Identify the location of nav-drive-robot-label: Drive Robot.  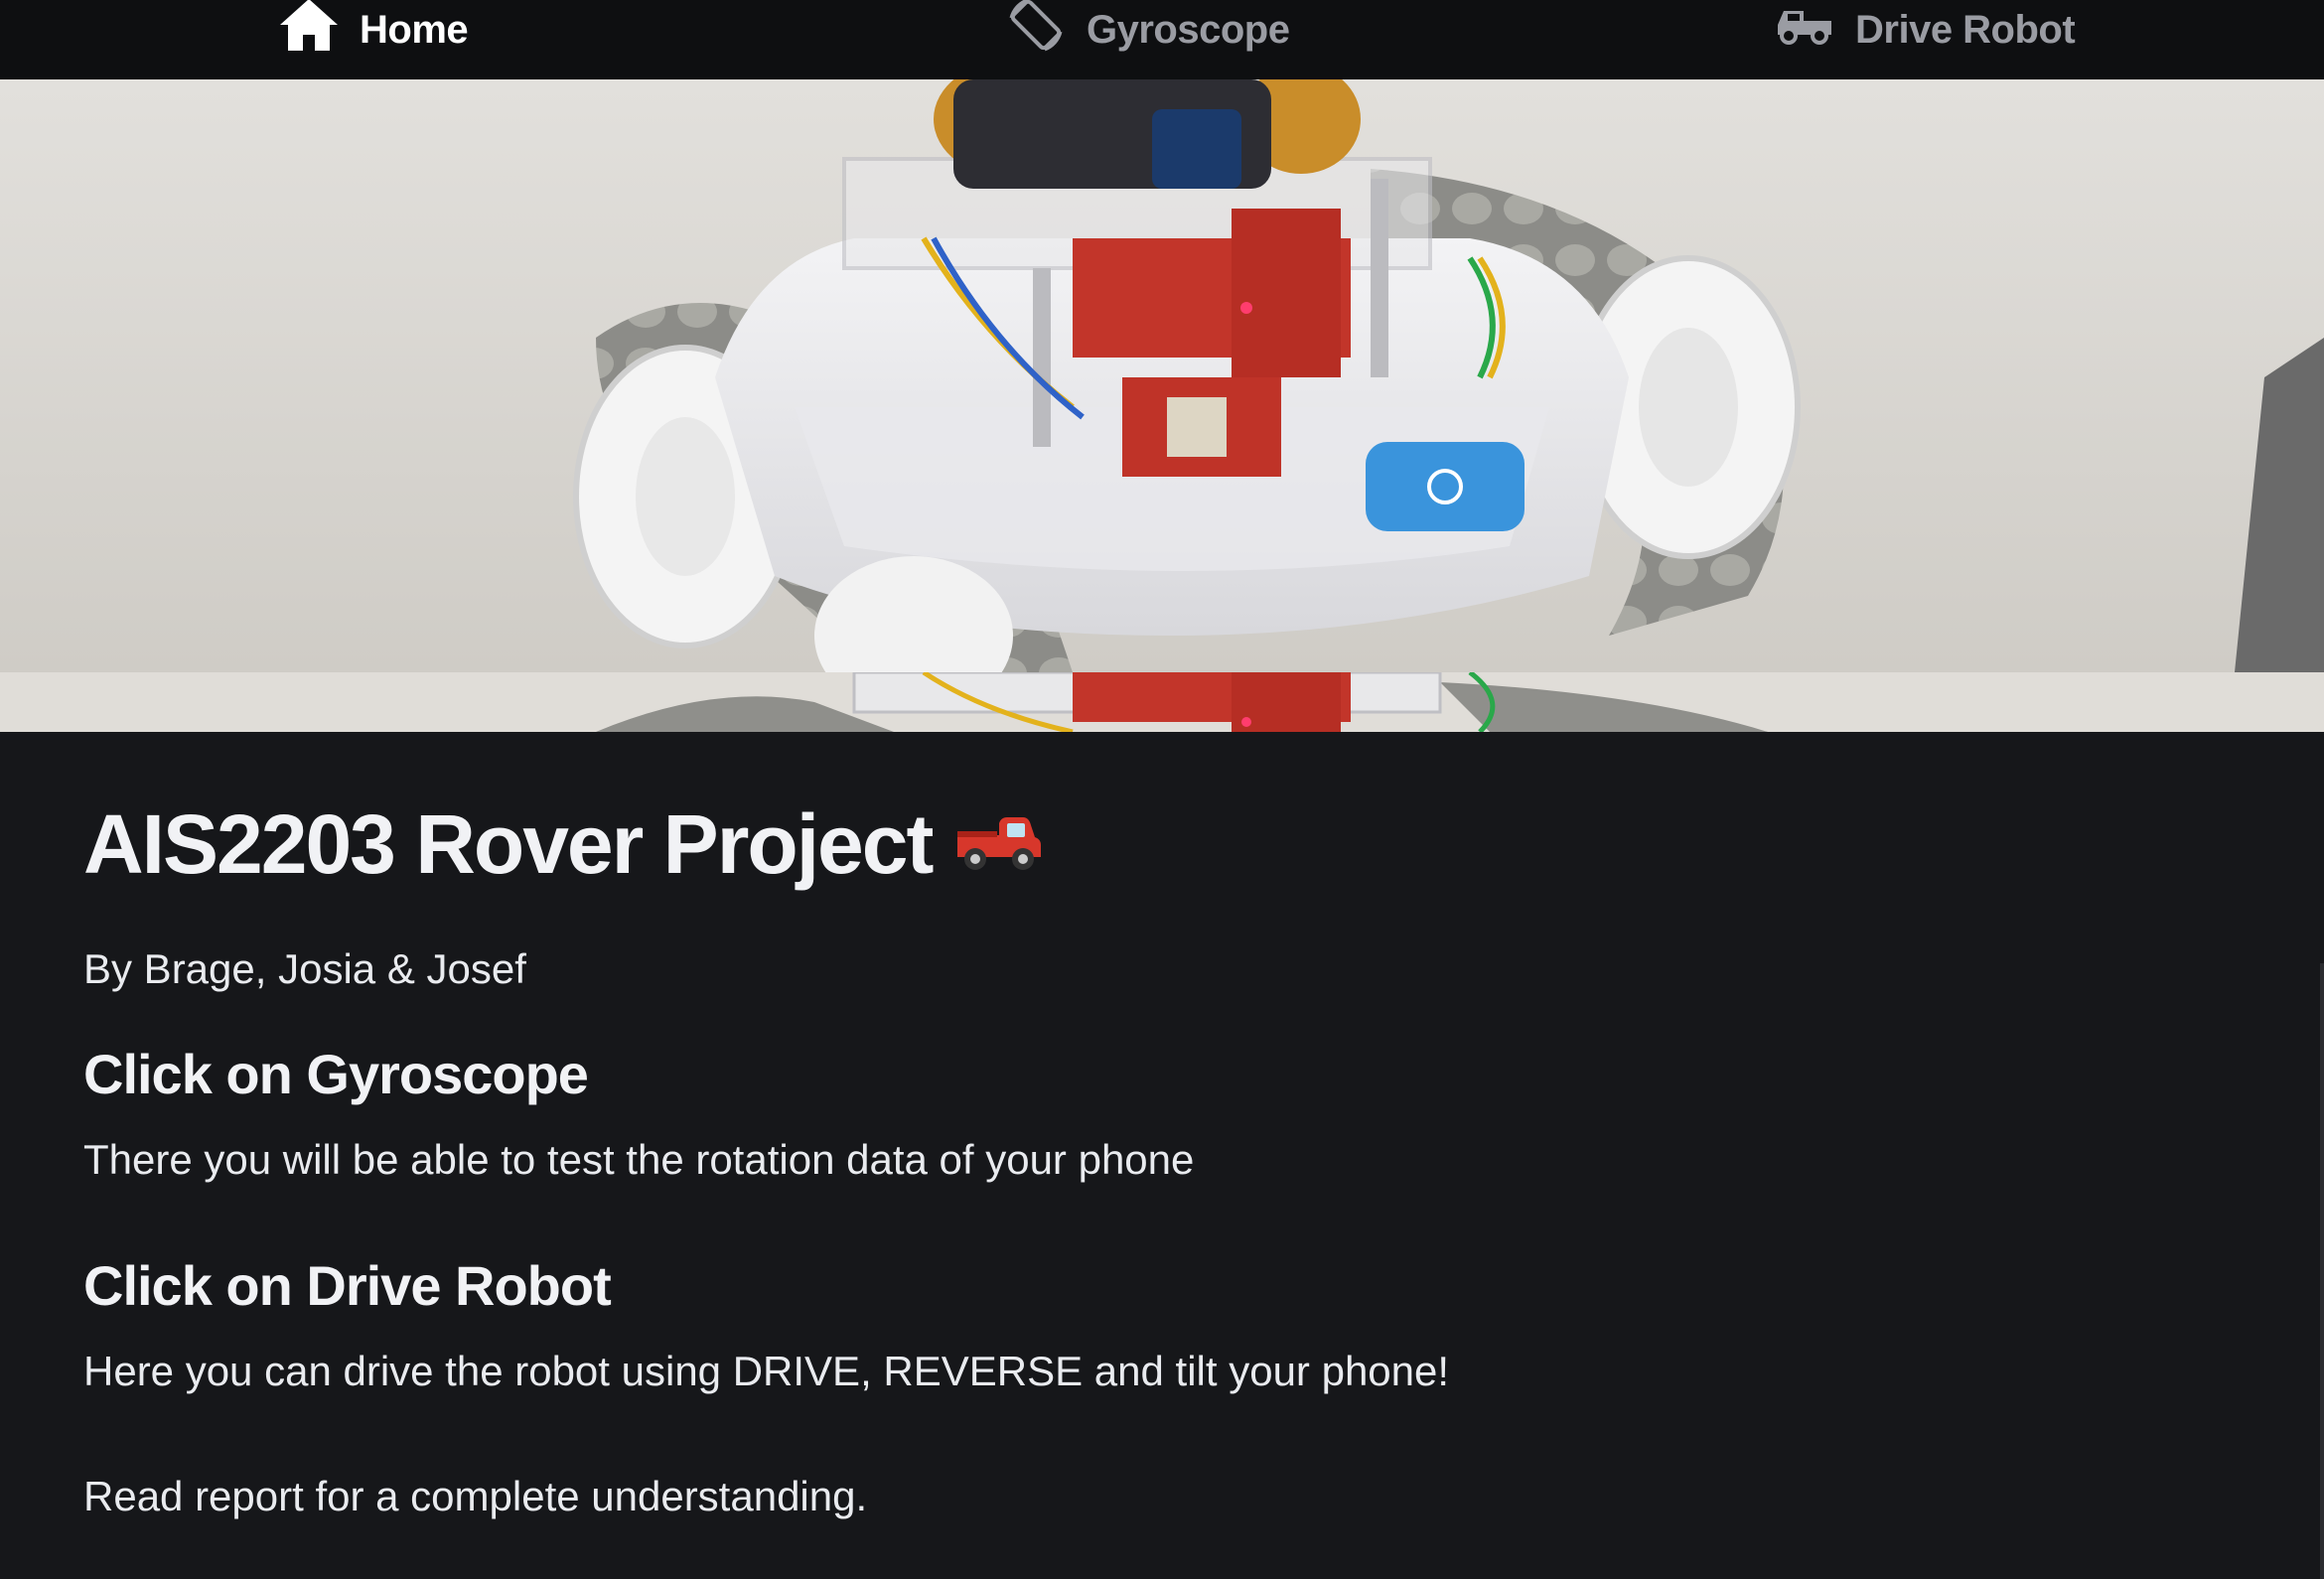
(1965, 29).